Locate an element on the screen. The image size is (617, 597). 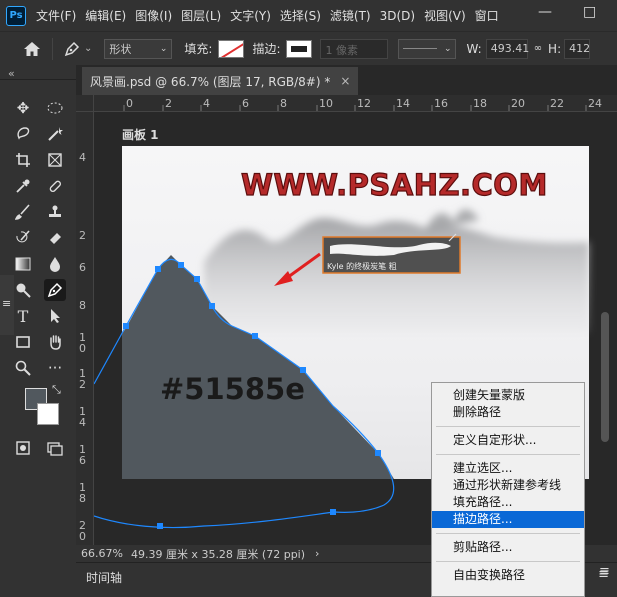
ruler-label: 1 6 is located at coordinates (82, 455).